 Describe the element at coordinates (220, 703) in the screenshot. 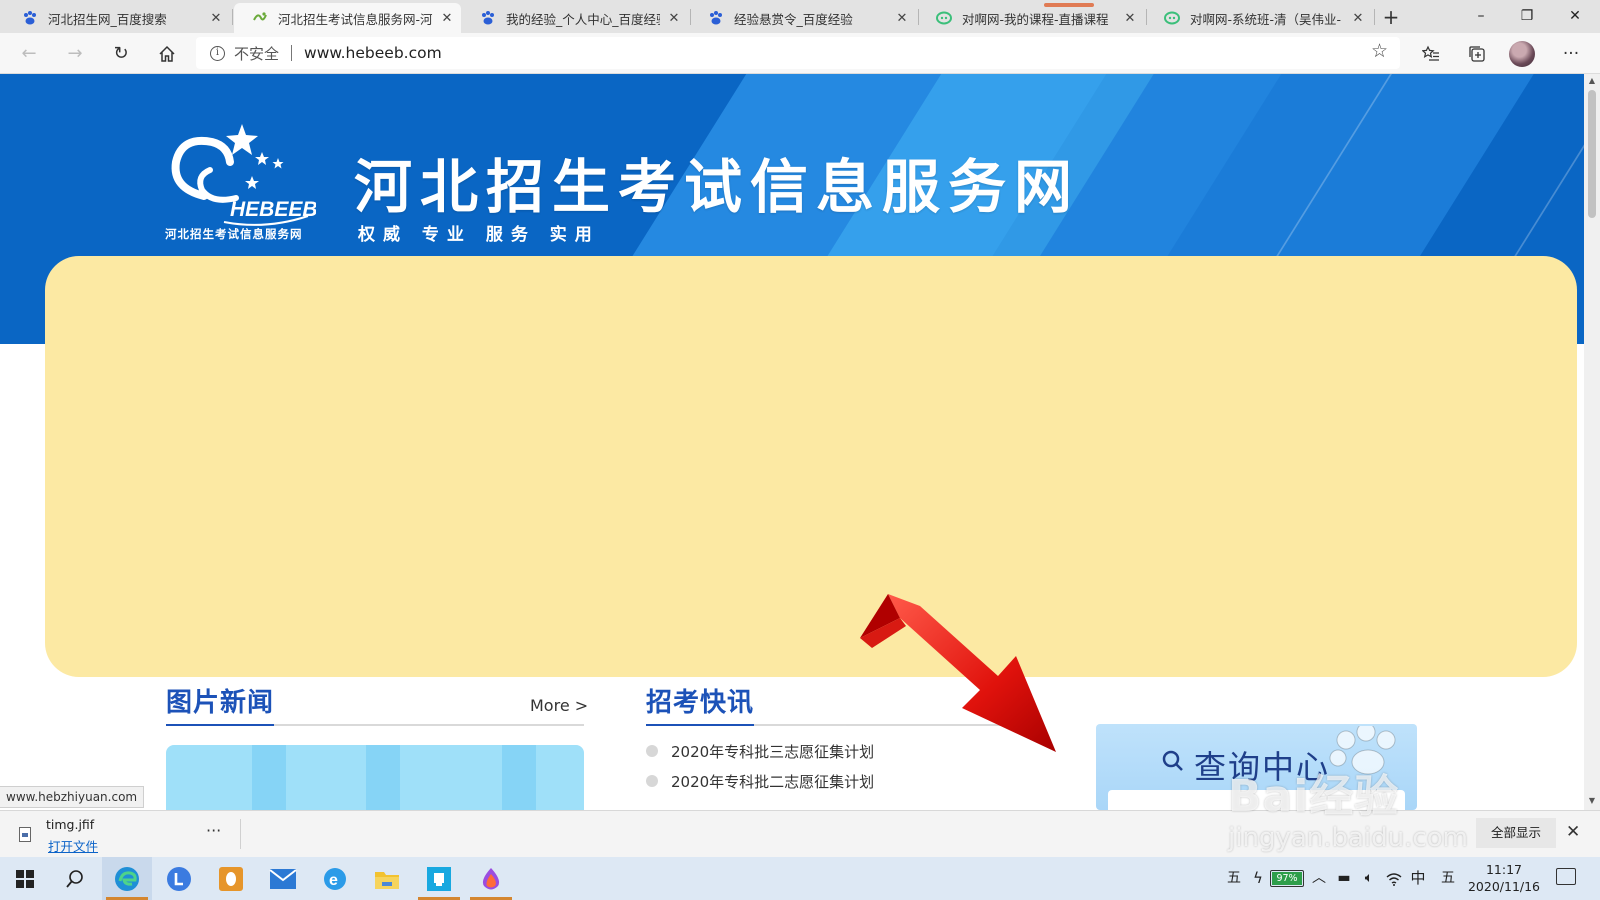

I see `photo-news-title: 图片新闻` at that location.